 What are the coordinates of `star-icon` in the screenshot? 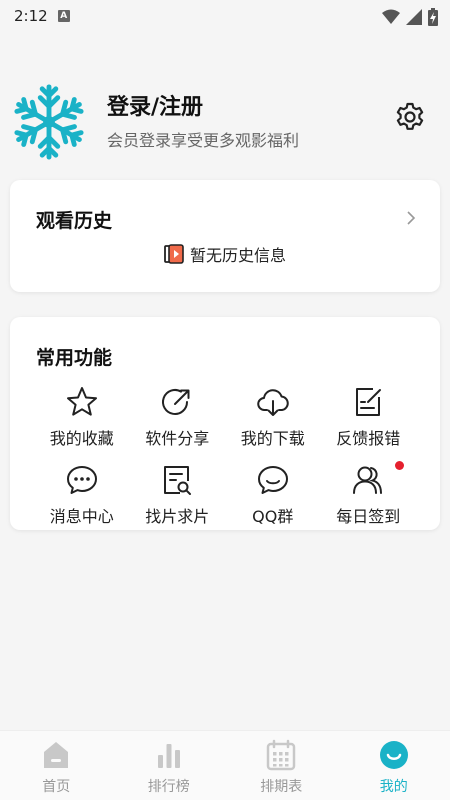 It's located at (81, 401).